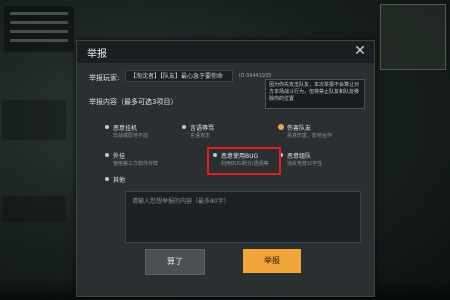 The width and height of the screenshot is (450, 300). I want to click on dialog-header: 举报 ✕, so click(225, 52).